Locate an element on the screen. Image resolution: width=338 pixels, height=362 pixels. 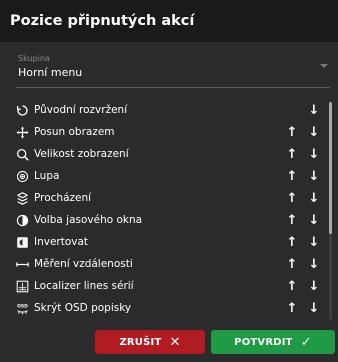
invert-icon is located at coordinates (22, 242).